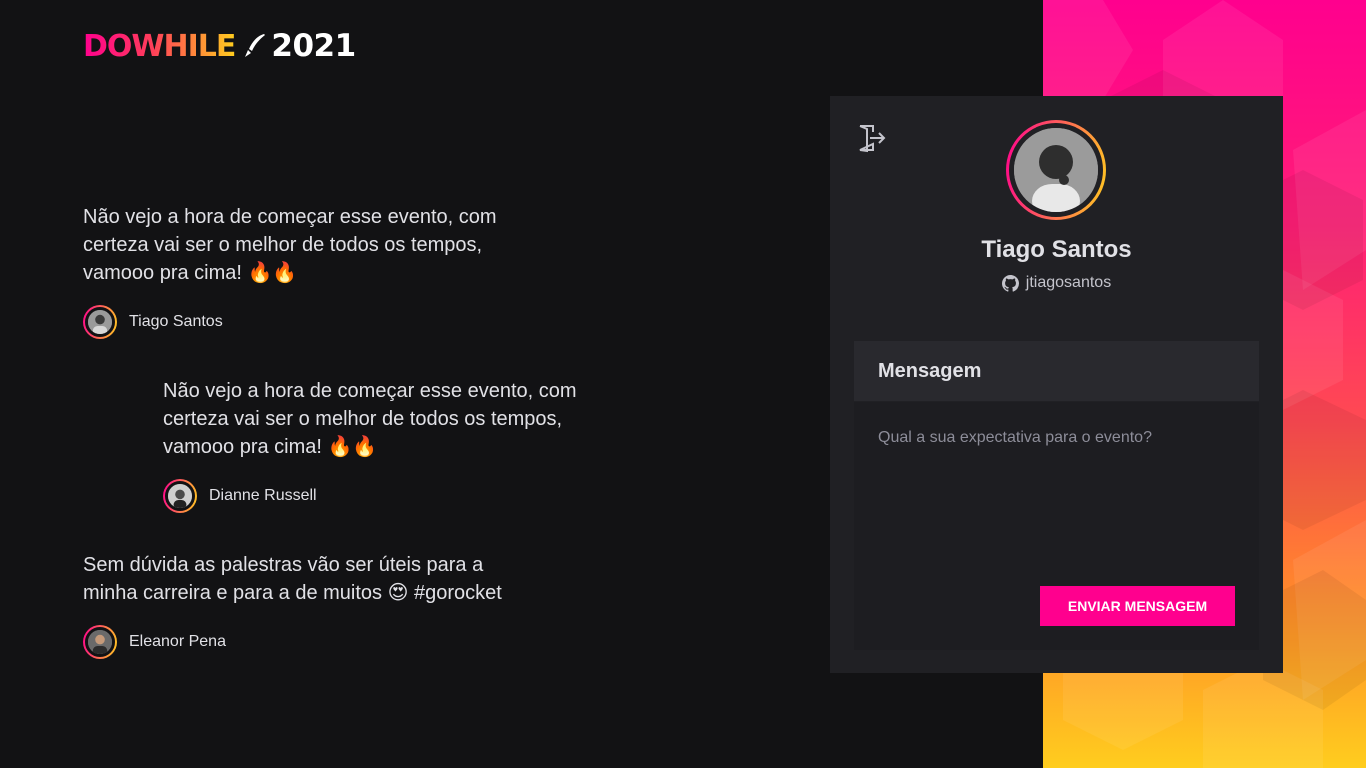 The height and width of the screenshot is (768, 1366). What do you see at coordinates (159, 46) in the screenshot?
I see `logo-wordmark: DOWHILE` at bounding box center [159, 46].